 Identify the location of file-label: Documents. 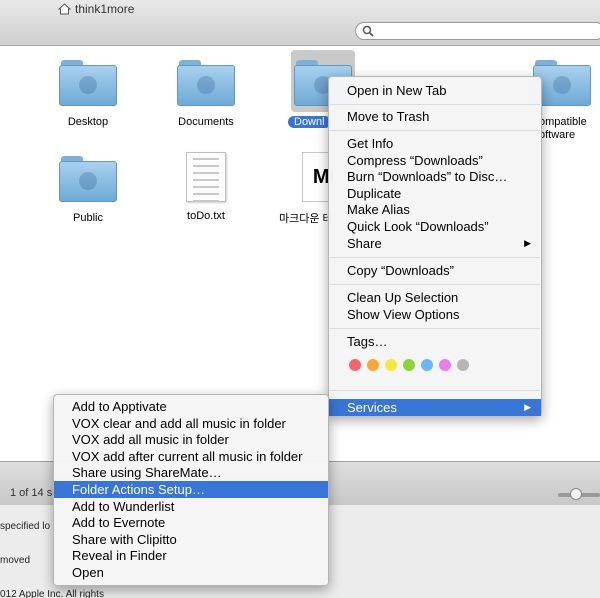
(206, 122).